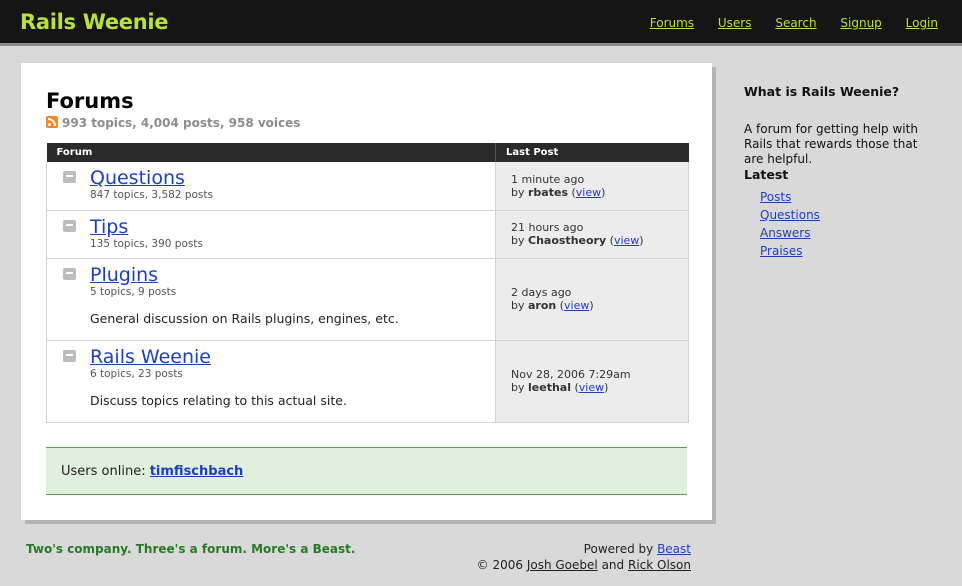  I want to click on main-nav: Forums Users Search Signup Login, so click(784, 23).